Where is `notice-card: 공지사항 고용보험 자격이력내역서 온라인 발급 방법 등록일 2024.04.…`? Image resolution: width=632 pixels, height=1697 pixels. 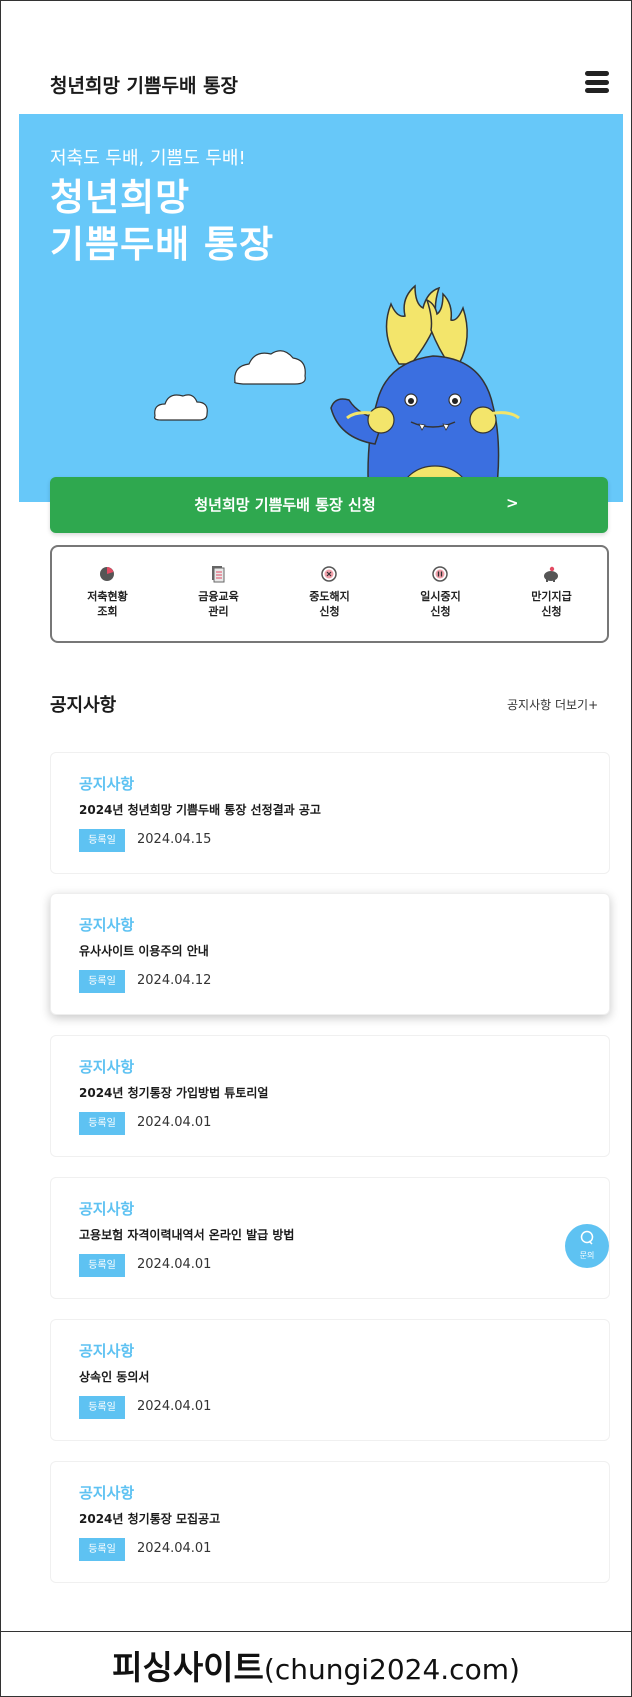 notice-card: 공지사항 고용보험 자격이력내역서 온라인 발급 방법 등록일 2024.04.… is located at coordinates (330, 1238).